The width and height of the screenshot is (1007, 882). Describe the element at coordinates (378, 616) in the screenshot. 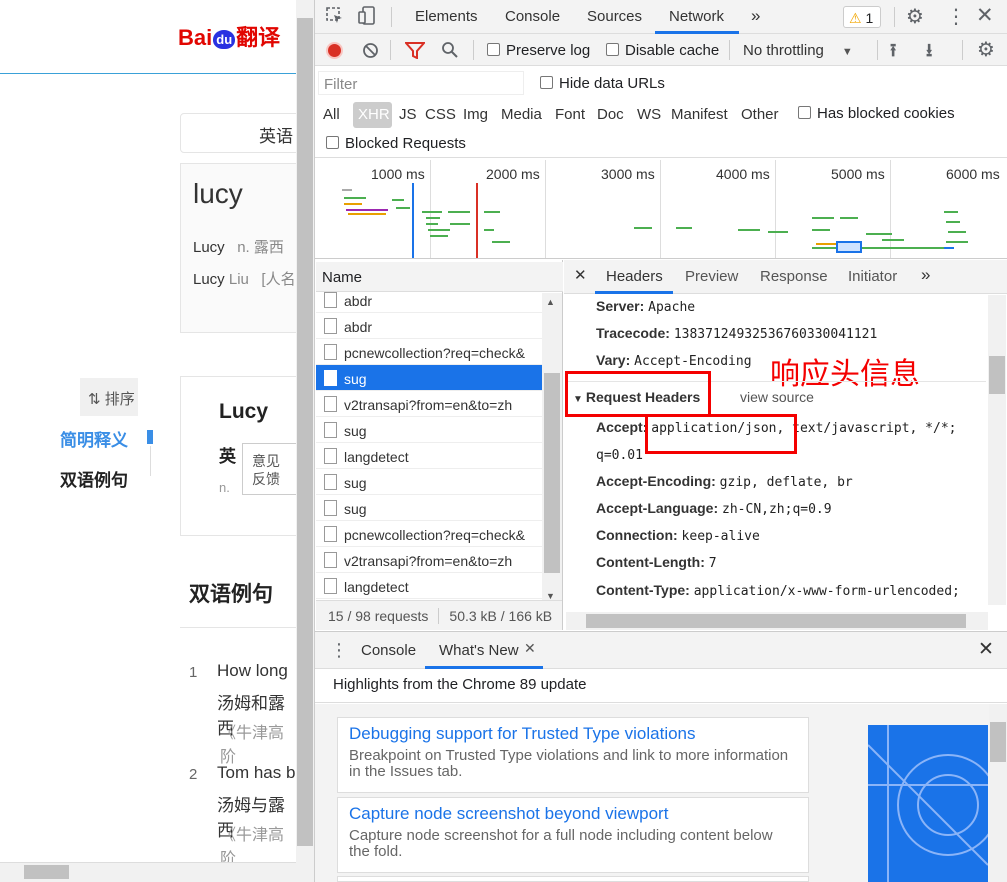

I see `request-count: 15 / 98 requests` at that location.